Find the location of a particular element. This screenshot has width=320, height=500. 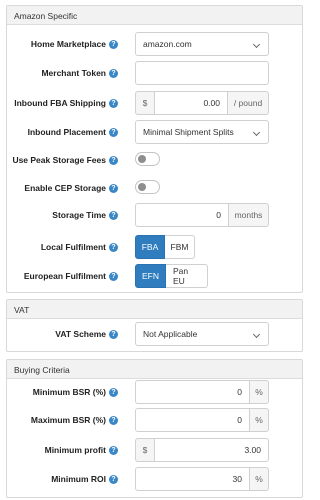

inbound-placement-value: Minimal Shipment Splits is located at coordinates (188, 132).